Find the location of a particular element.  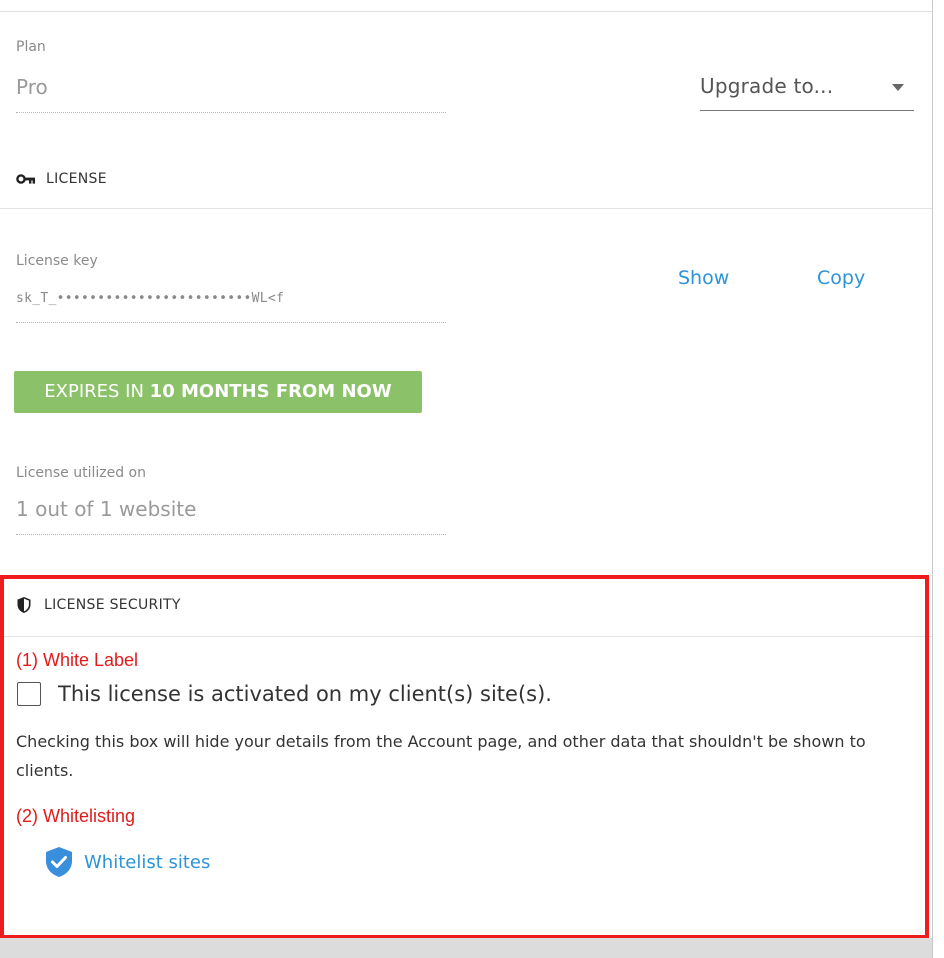

license-key-underline is located at coordinates (231, 322).